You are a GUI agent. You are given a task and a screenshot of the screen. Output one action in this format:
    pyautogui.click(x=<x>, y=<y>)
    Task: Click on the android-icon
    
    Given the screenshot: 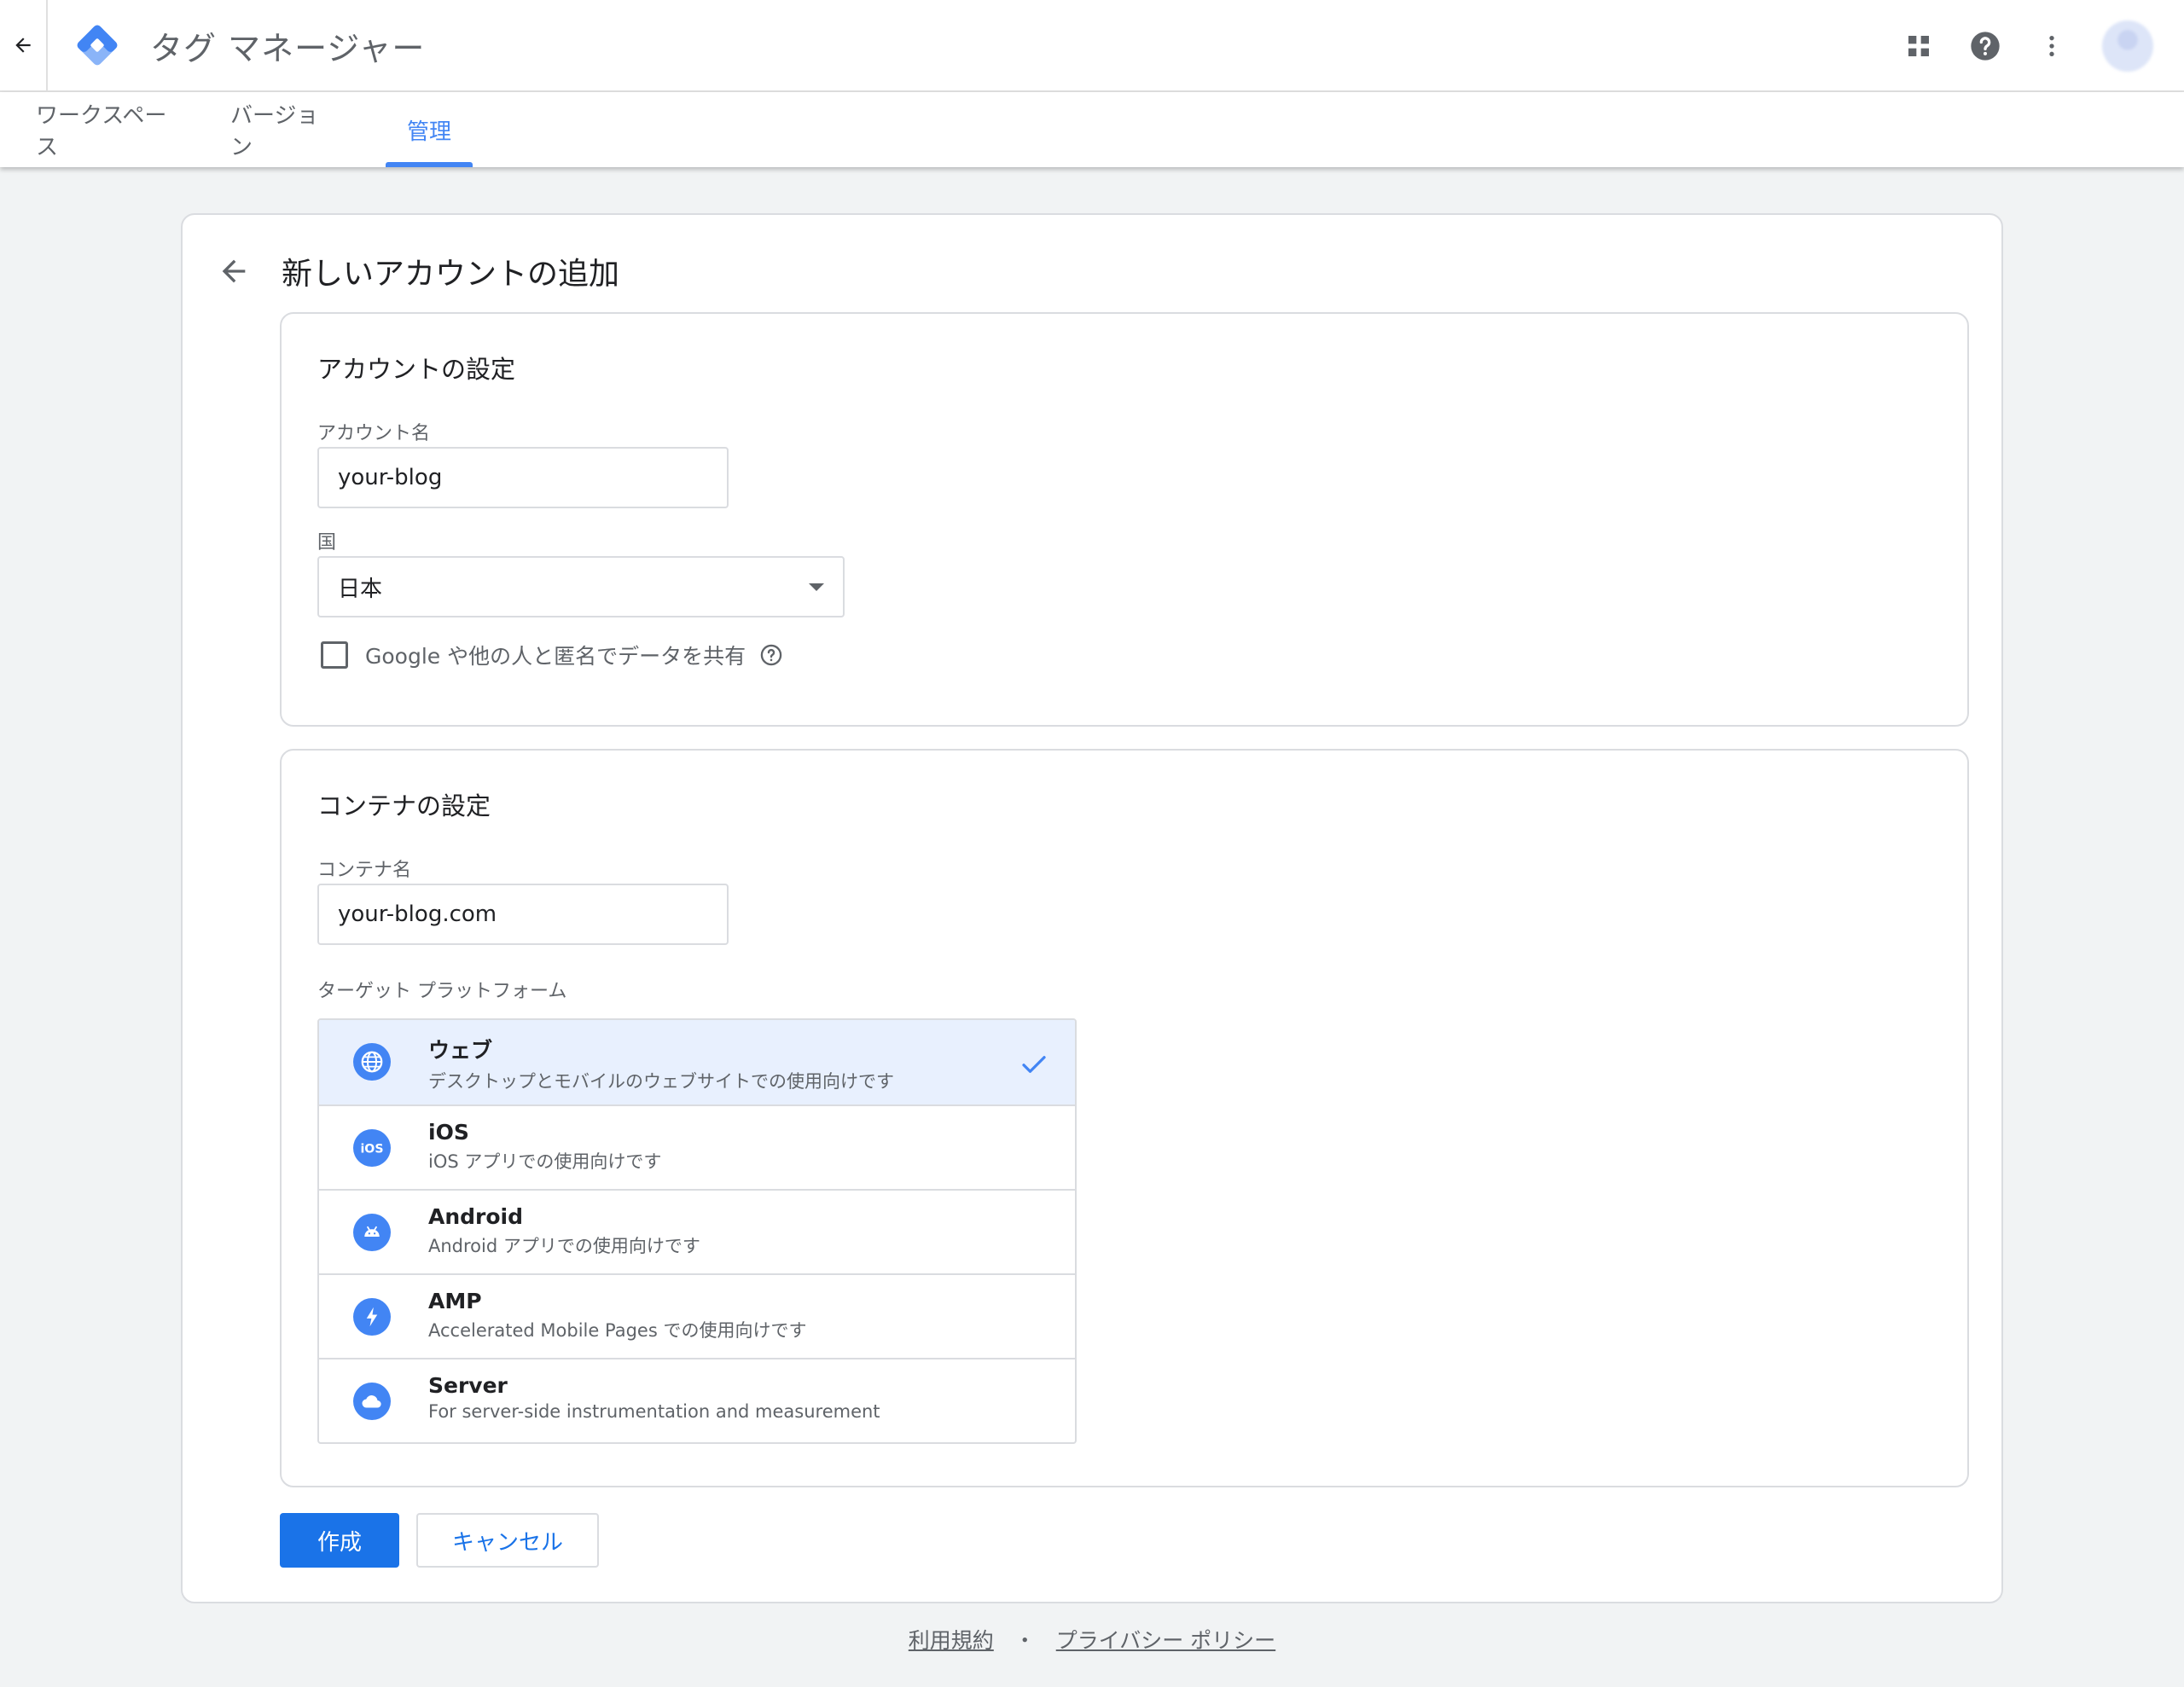 What is the action you would take?
    pyautogui.click(x=372, y=1233)
    